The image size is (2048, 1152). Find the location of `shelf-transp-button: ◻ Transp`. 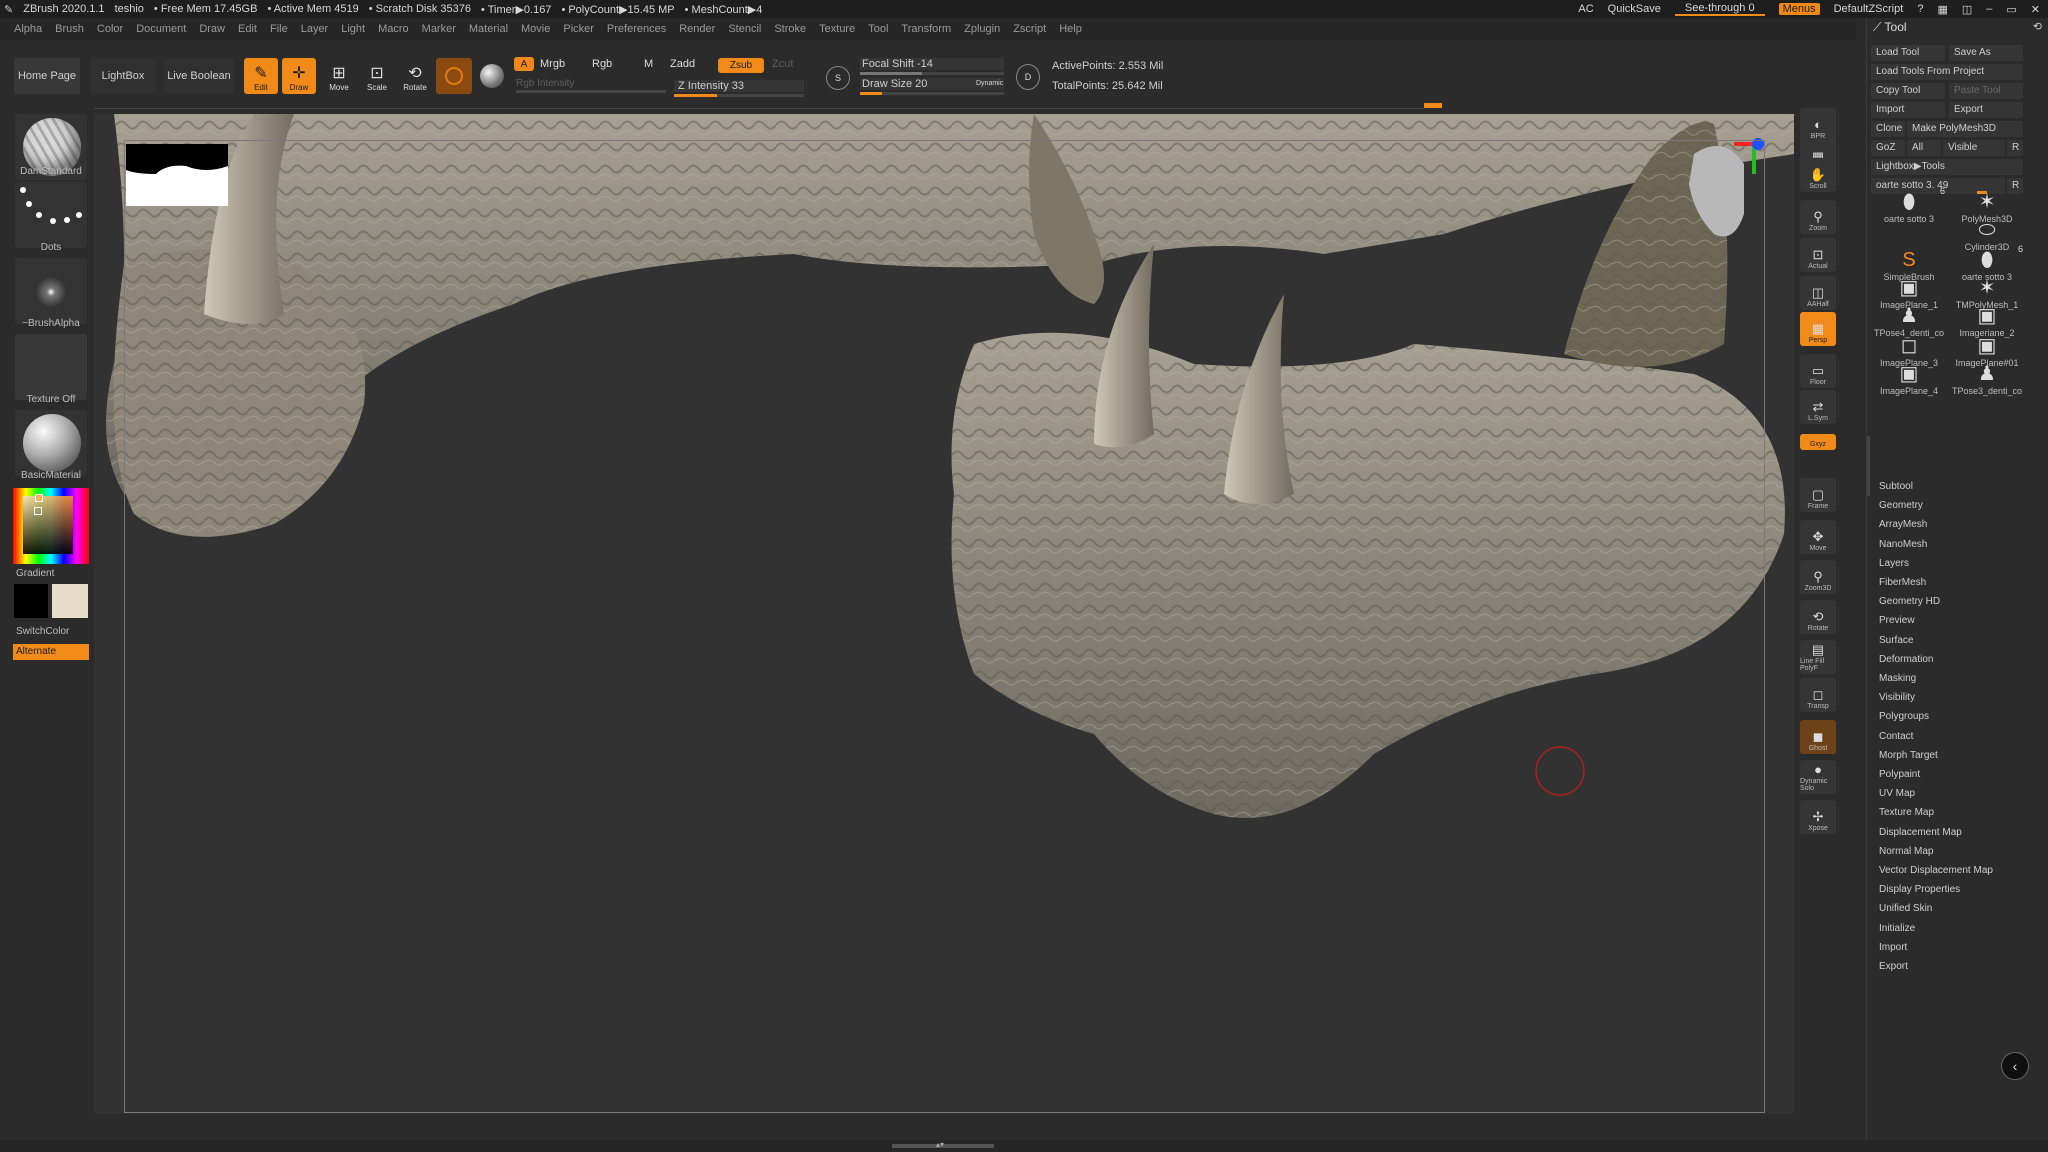

shelf-transp-button: ◻ Transp is located at coordinates (1818, 695).